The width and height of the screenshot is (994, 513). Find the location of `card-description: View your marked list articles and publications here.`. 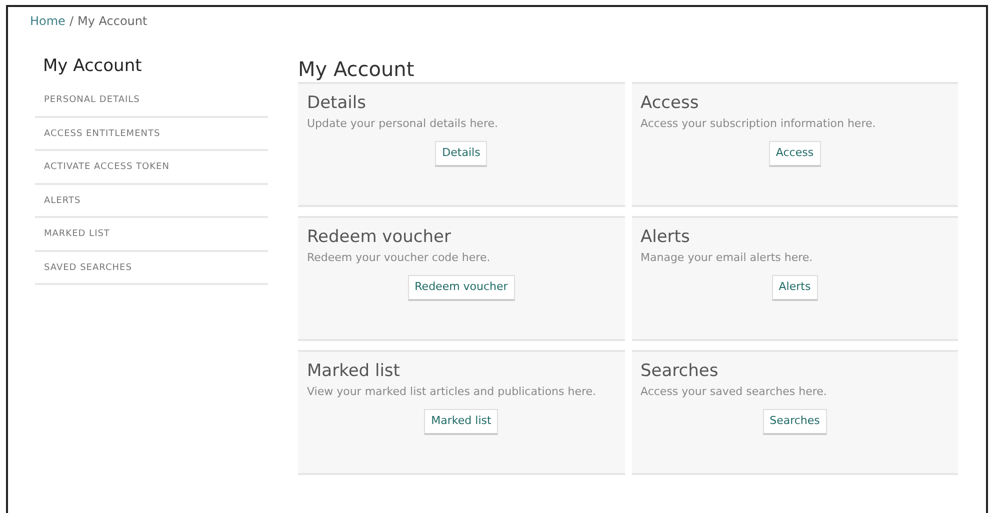

card-description: View your marked list articles and publications here. is located at coordinates (451, 392).